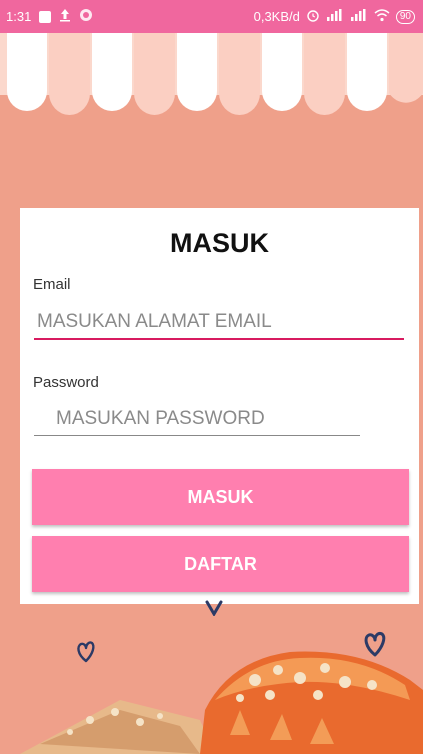 The width and height of the screenshot is (423, 754). I want to click on image-icon, so click(45, 16).